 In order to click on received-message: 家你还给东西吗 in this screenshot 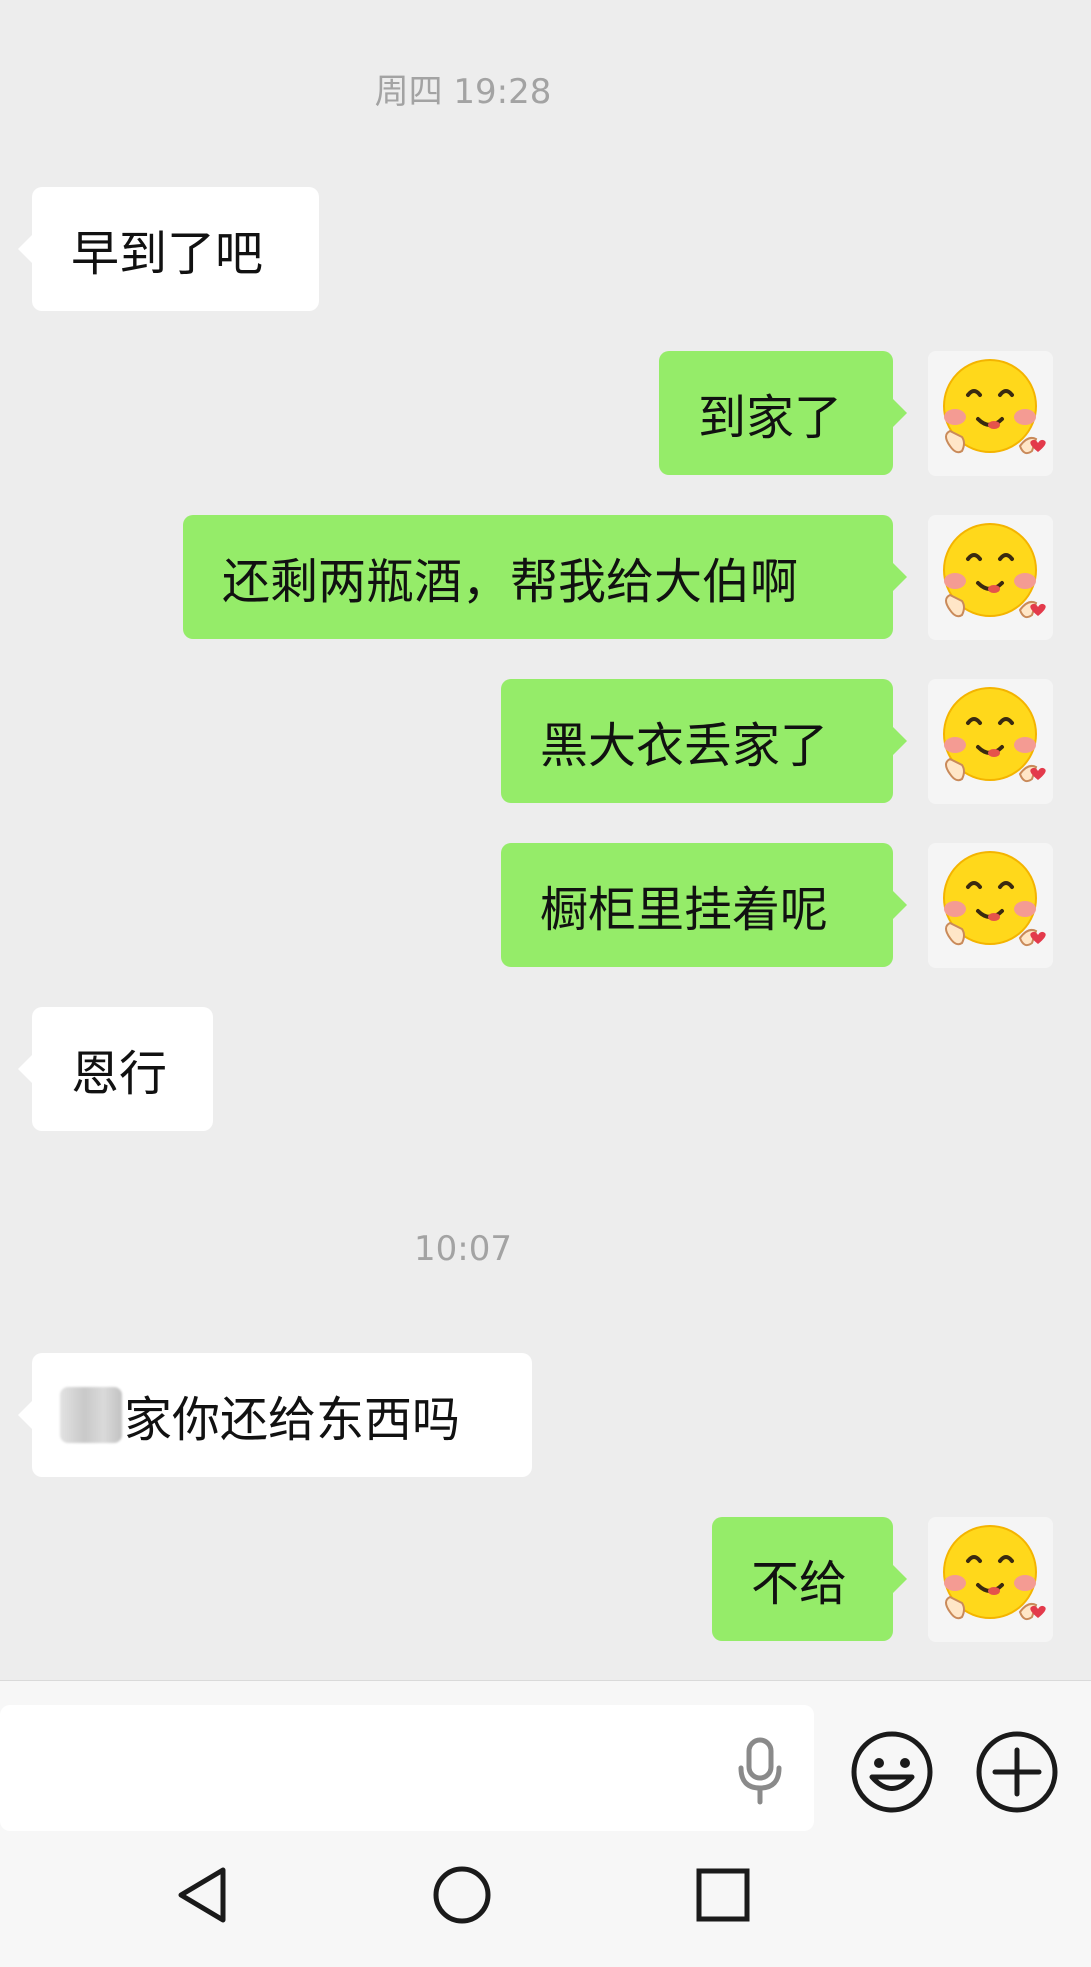, I will do `click(282, 1415)`.